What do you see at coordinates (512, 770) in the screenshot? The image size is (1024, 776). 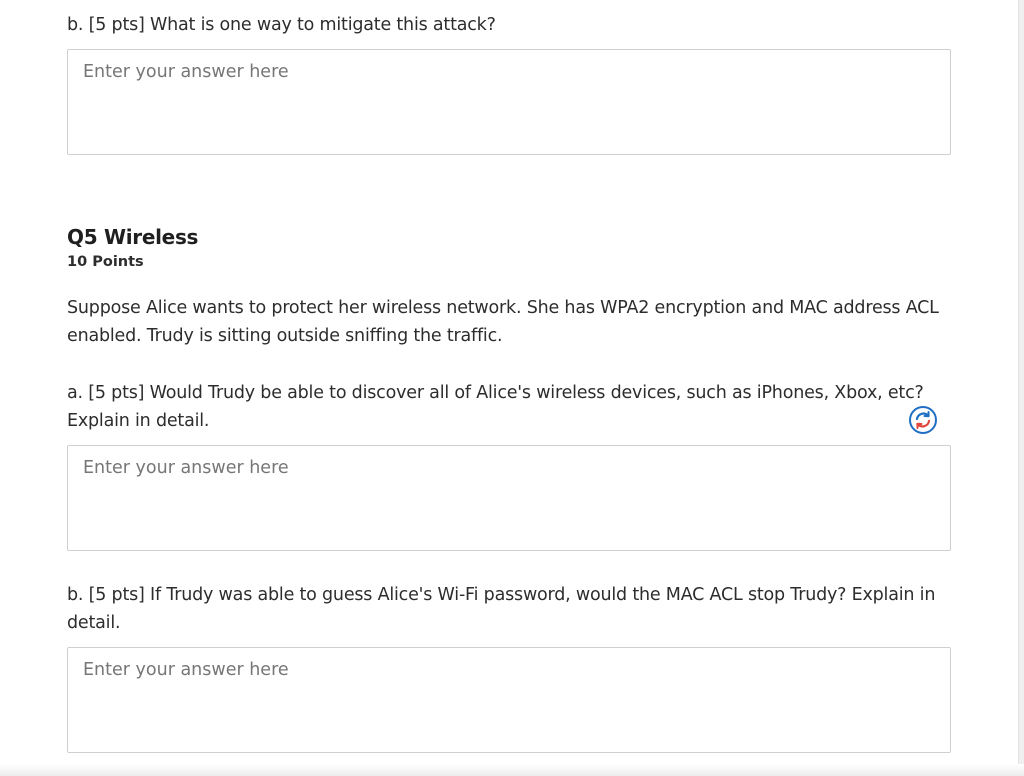 I see `page-bottom-edge` at bounding box center [512, 770].